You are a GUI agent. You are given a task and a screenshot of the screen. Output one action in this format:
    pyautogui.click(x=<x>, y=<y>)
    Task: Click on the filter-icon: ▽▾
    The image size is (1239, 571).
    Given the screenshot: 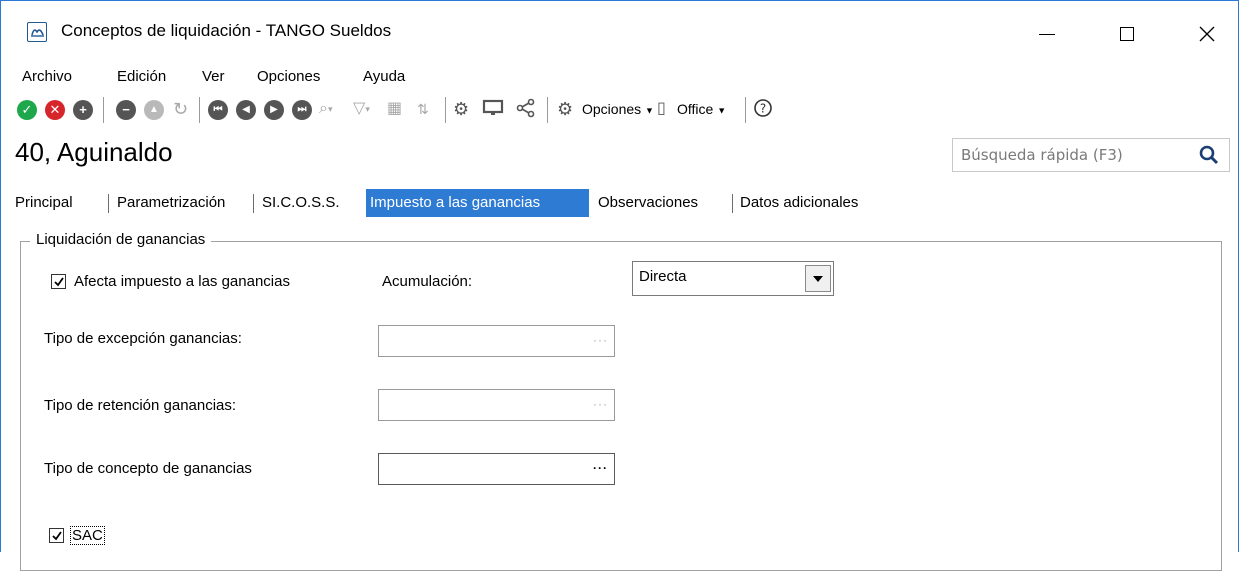 What is the action you would take?
    pyautogui.click(x=361, y=109)
    